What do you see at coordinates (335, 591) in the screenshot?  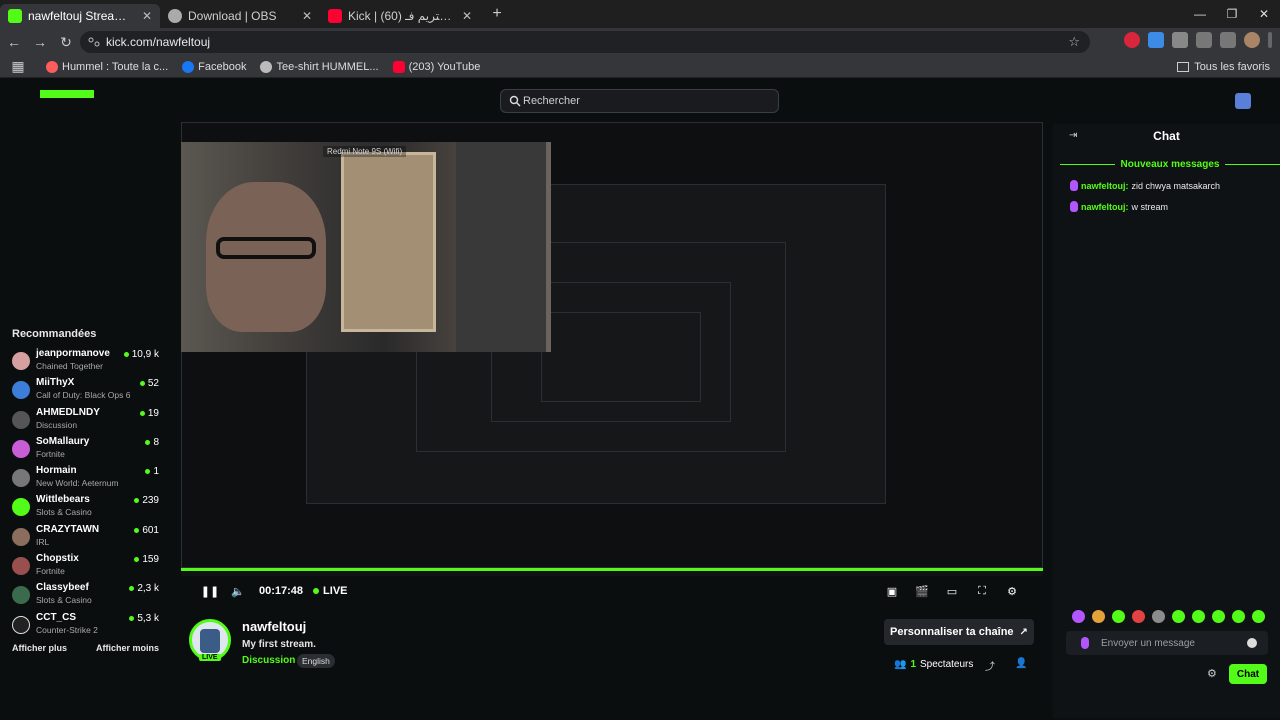 I see `live-label: LIVE` at bounding box center [335, 591].